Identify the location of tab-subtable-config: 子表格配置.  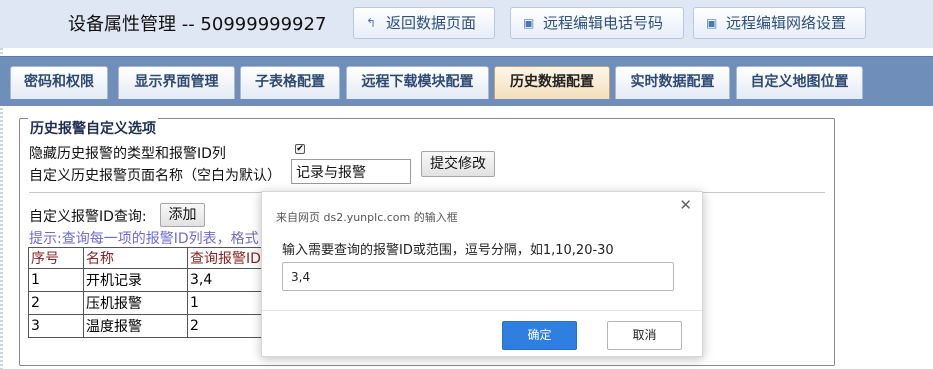
(290, 82).